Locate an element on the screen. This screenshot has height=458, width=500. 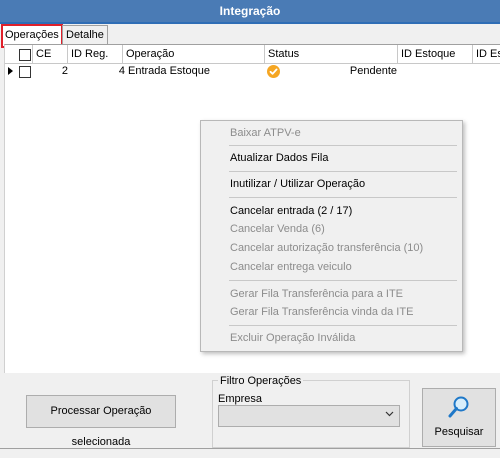
table-row: 2 4 Entrada Estoque Pendente is located at coordinates (252, 71).